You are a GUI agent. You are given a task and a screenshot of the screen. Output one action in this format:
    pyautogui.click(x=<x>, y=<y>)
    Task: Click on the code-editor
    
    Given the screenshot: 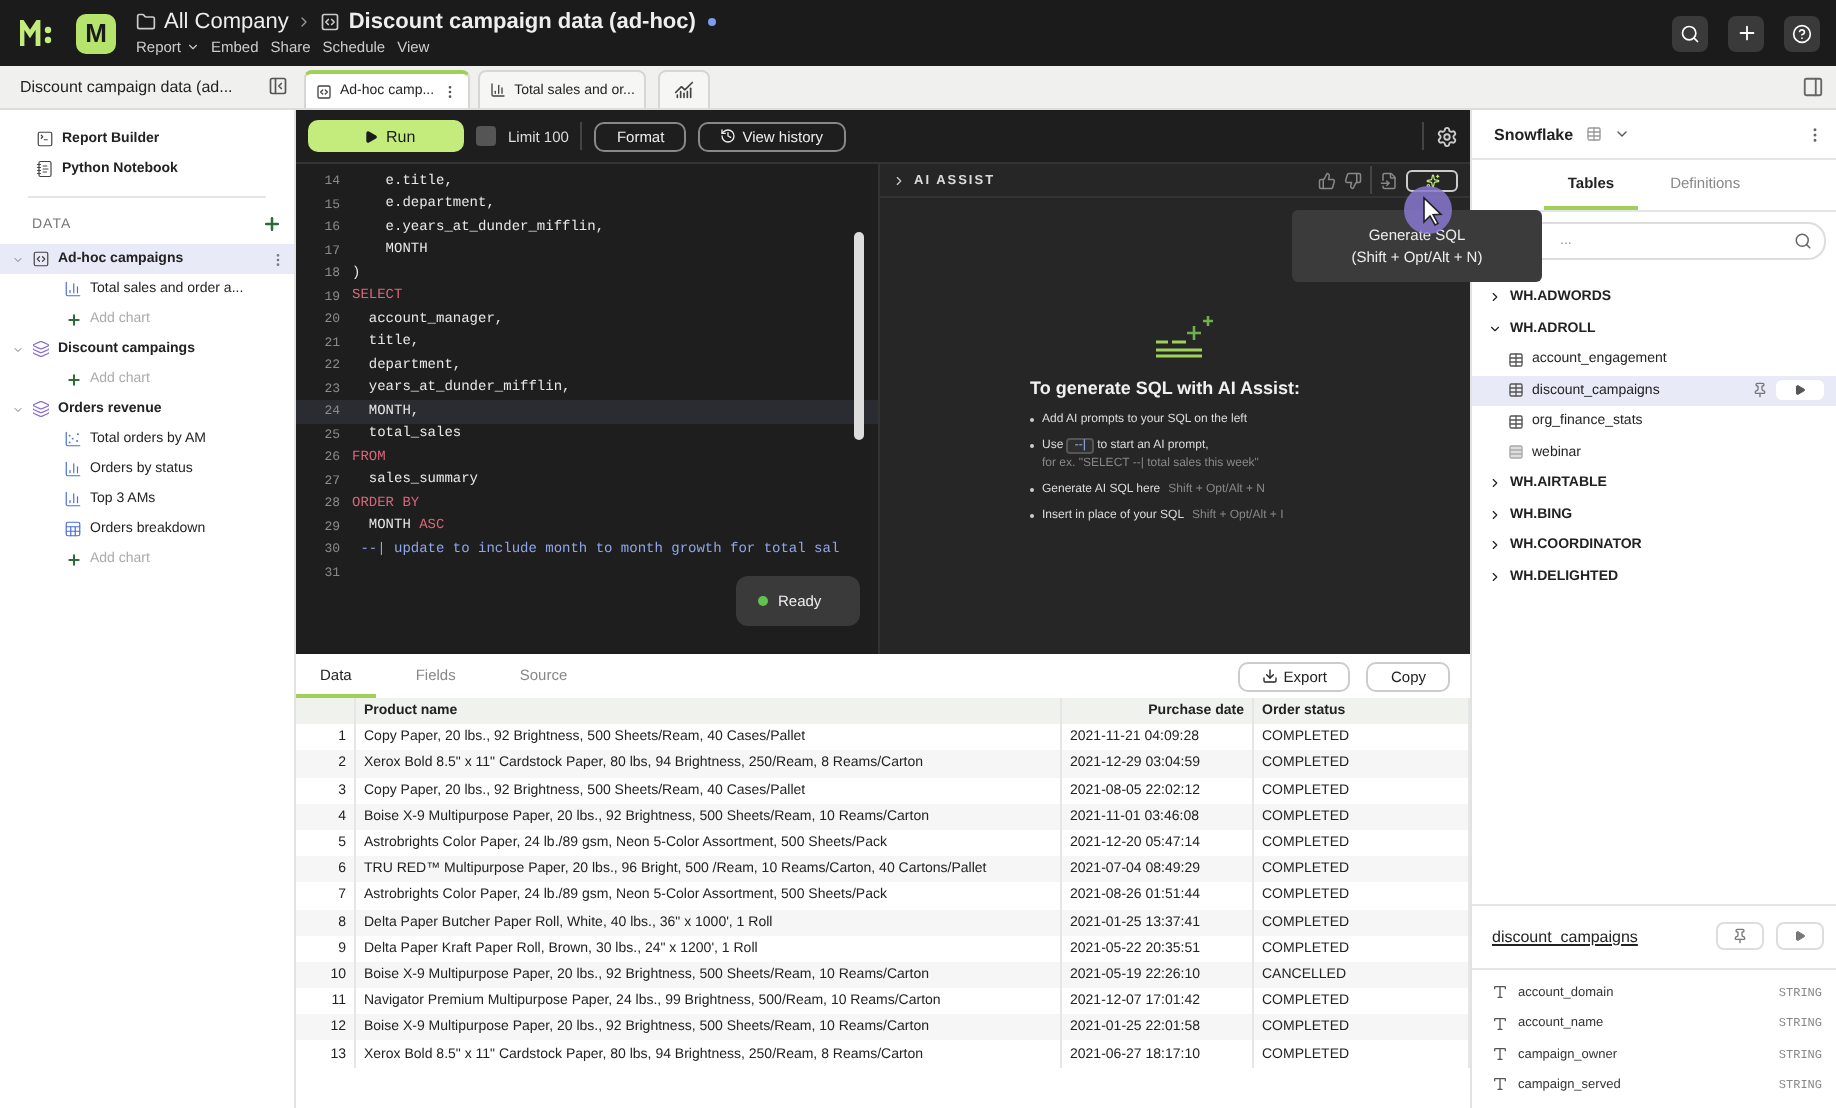 What is the action you would take?
    pyautogui.click(x=588, y=409)
    